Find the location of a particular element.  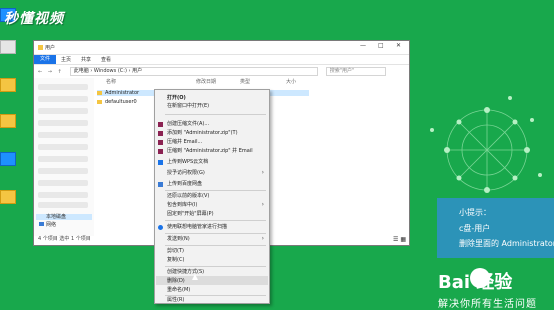

status-bar: 4 个项目 选中 1 个项目 is located at coordinates (64, 239).